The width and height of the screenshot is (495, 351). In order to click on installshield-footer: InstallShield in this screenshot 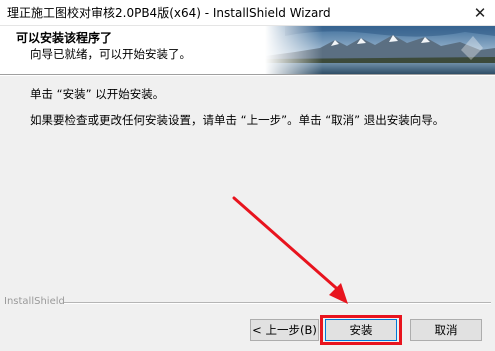, I will do `click(247, 303)`.